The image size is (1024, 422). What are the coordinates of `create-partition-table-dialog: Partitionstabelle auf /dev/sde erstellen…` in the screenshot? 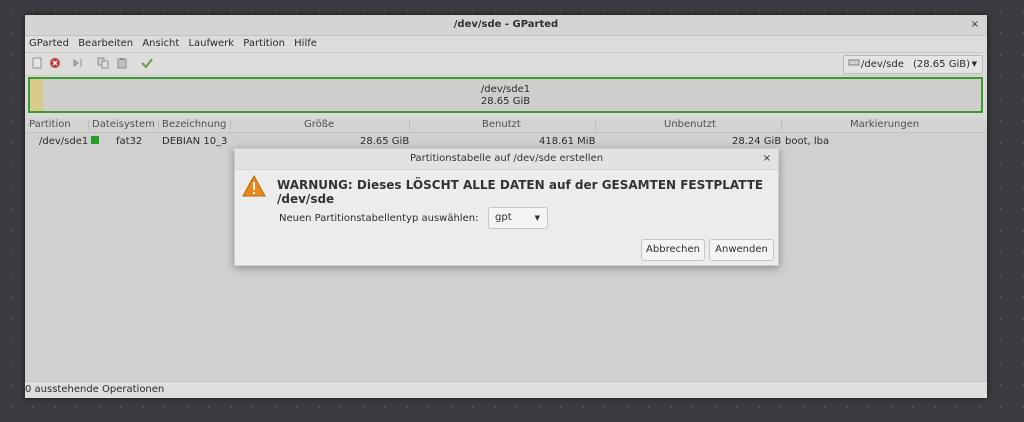 It's located at (506, 207).